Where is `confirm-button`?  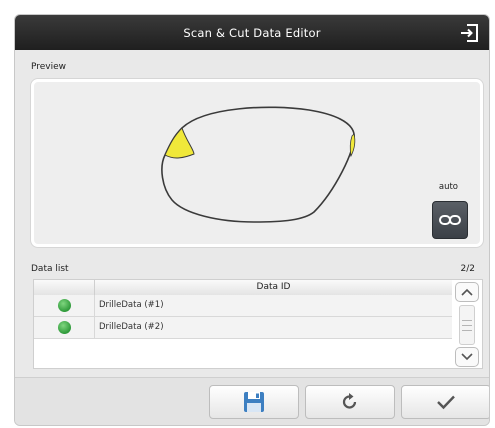 confirm-button is located at coordinates (445, 402).